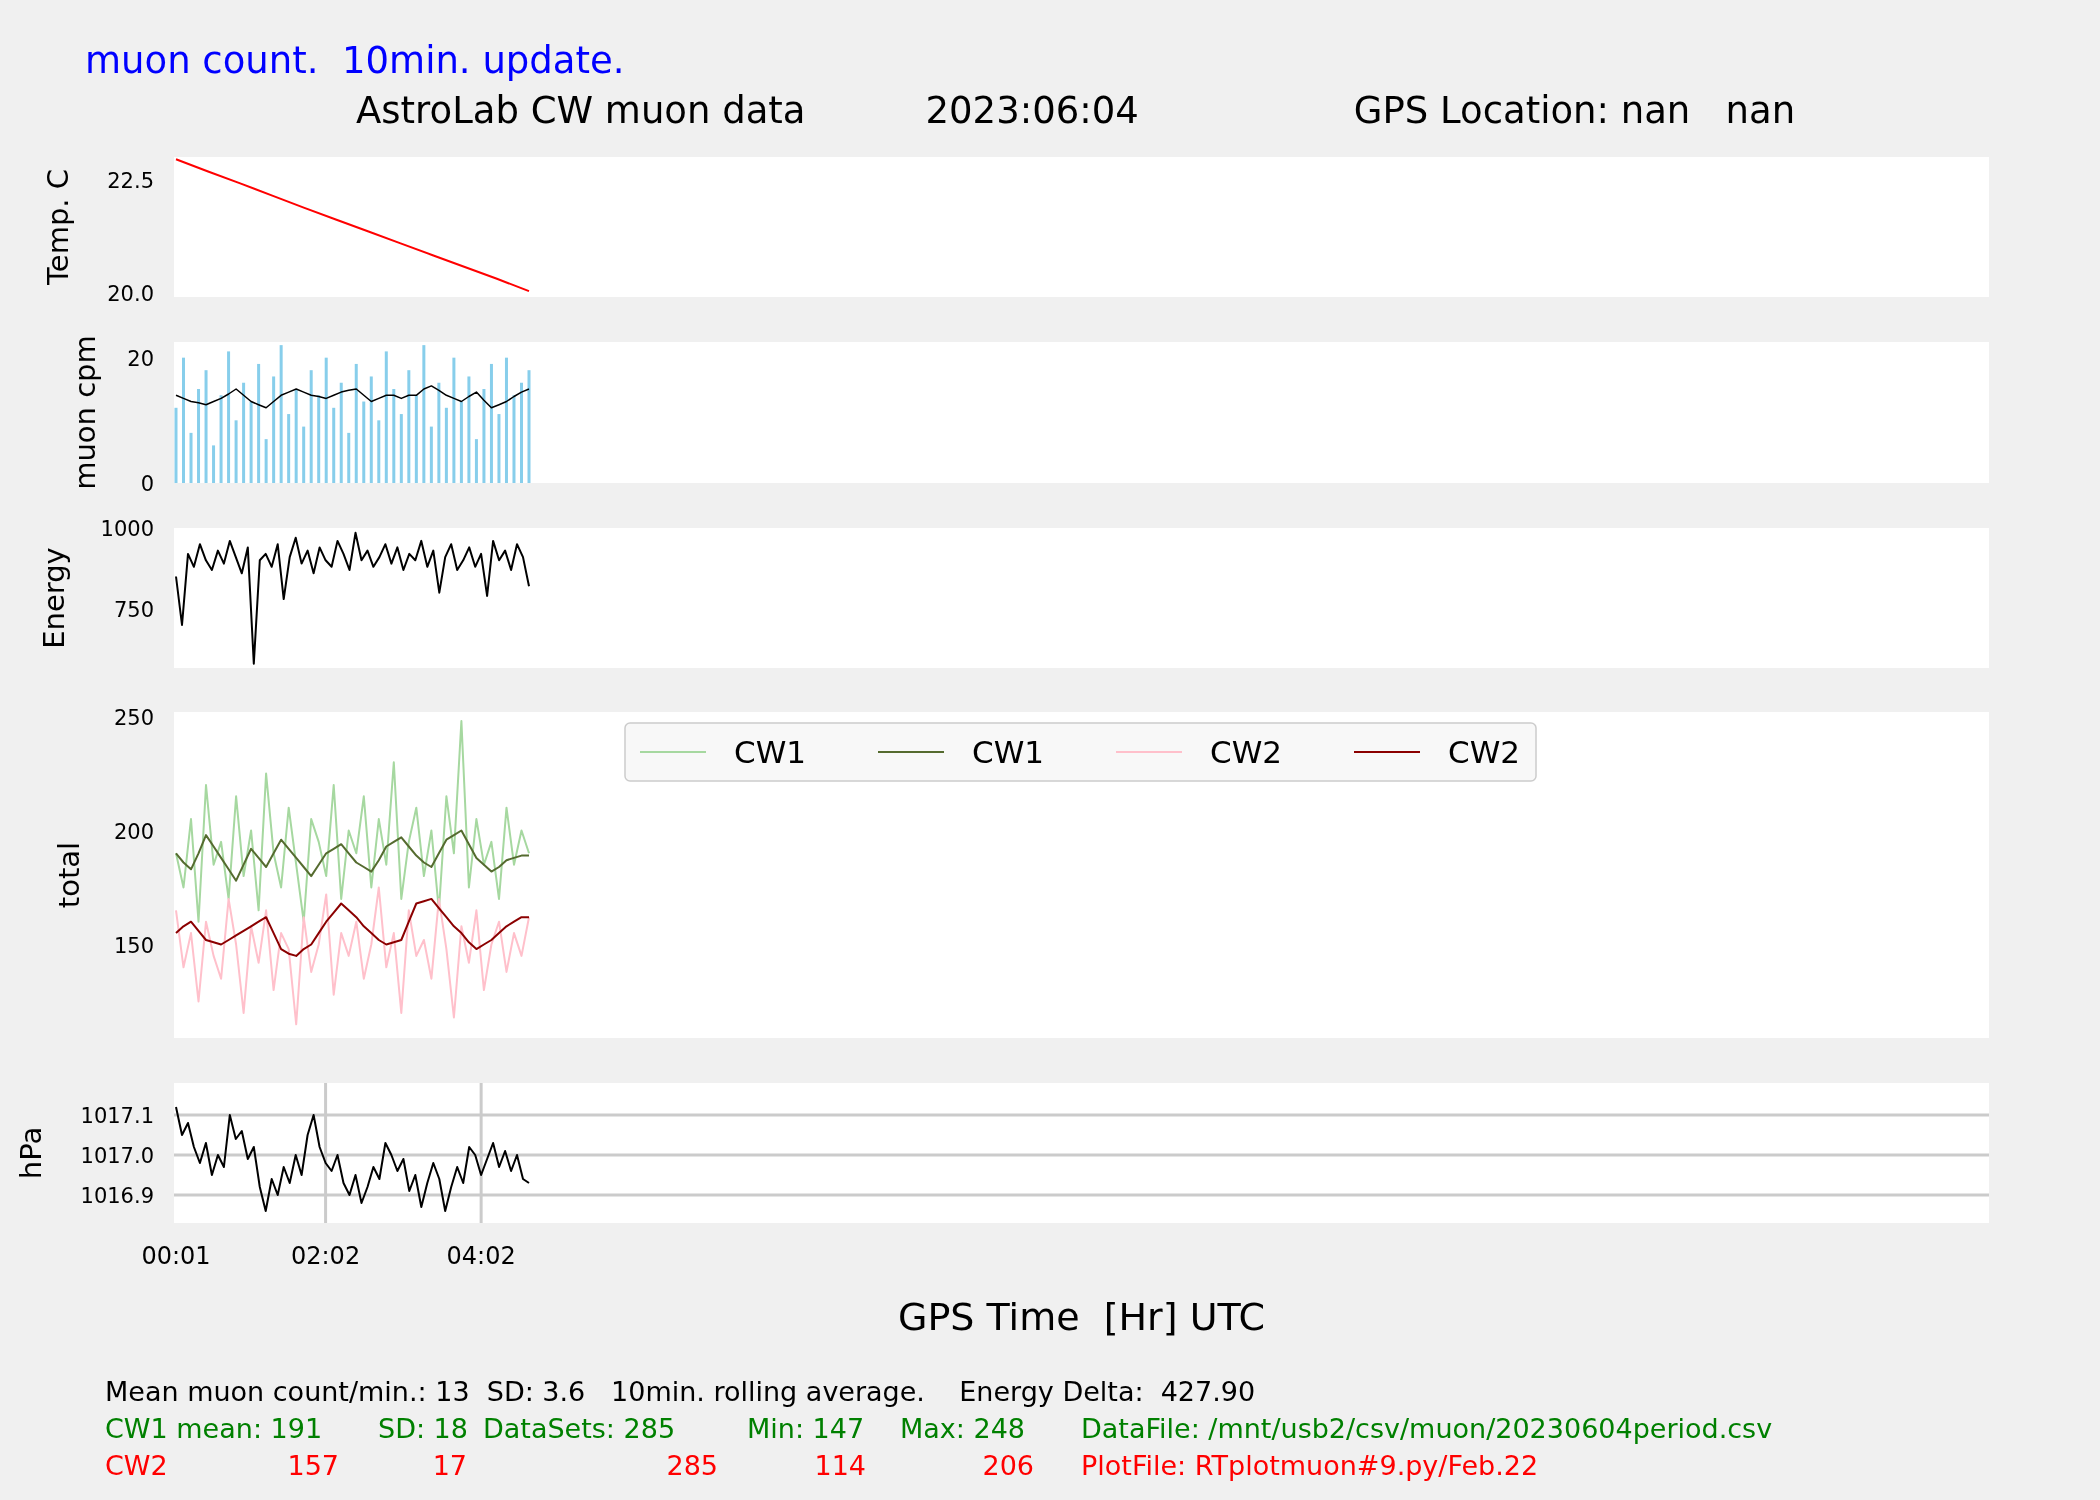  I want to click on axis-title: GPS Time [Hr] UTC, so click(1081, 1317).